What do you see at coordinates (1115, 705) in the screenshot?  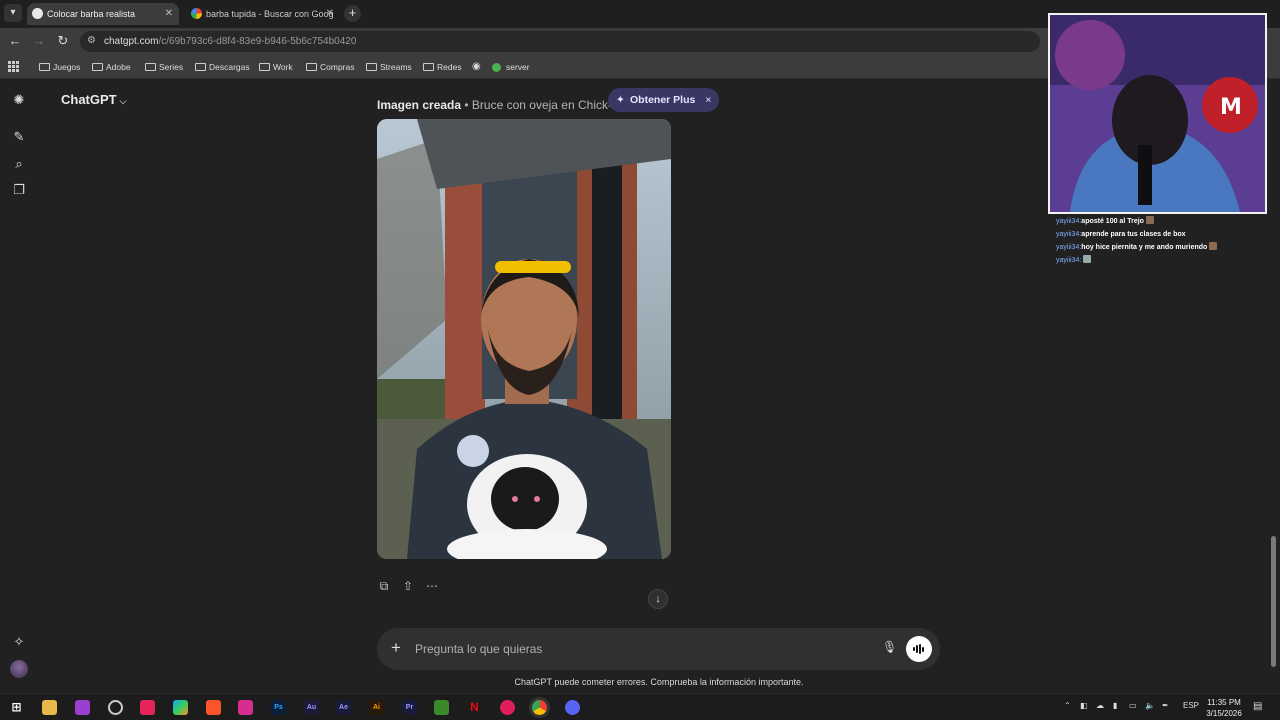 I see `battery-icon: ▮` at bounding box center [1115, 705].